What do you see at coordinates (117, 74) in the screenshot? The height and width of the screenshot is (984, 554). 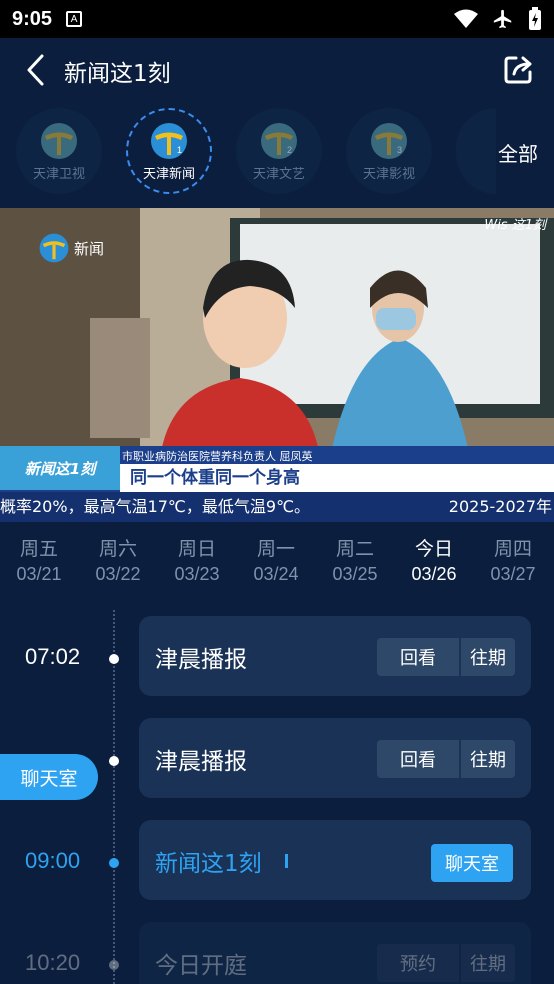 I see `page-title: 新闻这1刻` at bounding box center [117, 74].